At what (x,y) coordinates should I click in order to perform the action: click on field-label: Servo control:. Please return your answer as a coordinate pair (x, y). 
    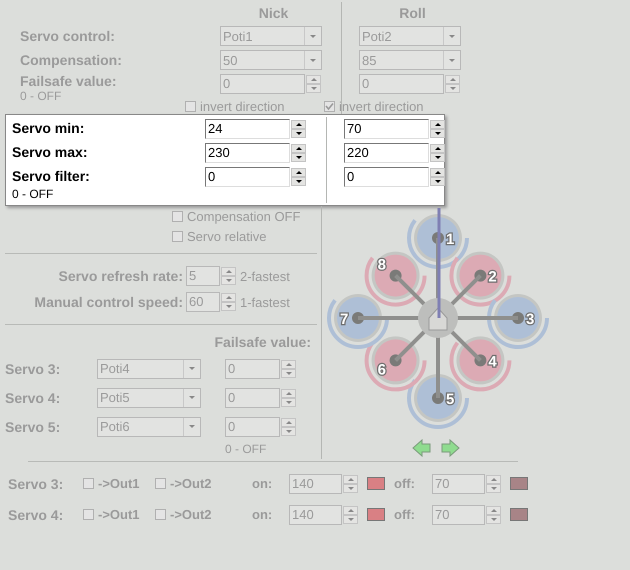
    Looking at the image, I should click on (67, 36).